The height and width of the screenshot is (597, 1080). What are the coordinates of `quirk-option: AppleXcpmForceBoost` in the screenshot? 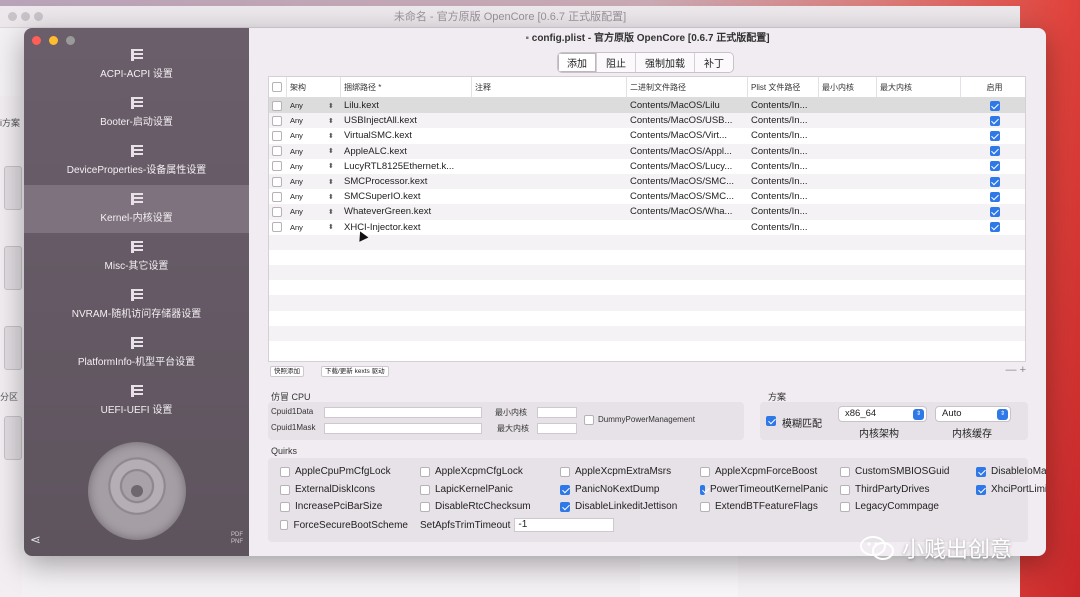 It's located at (764, 471).